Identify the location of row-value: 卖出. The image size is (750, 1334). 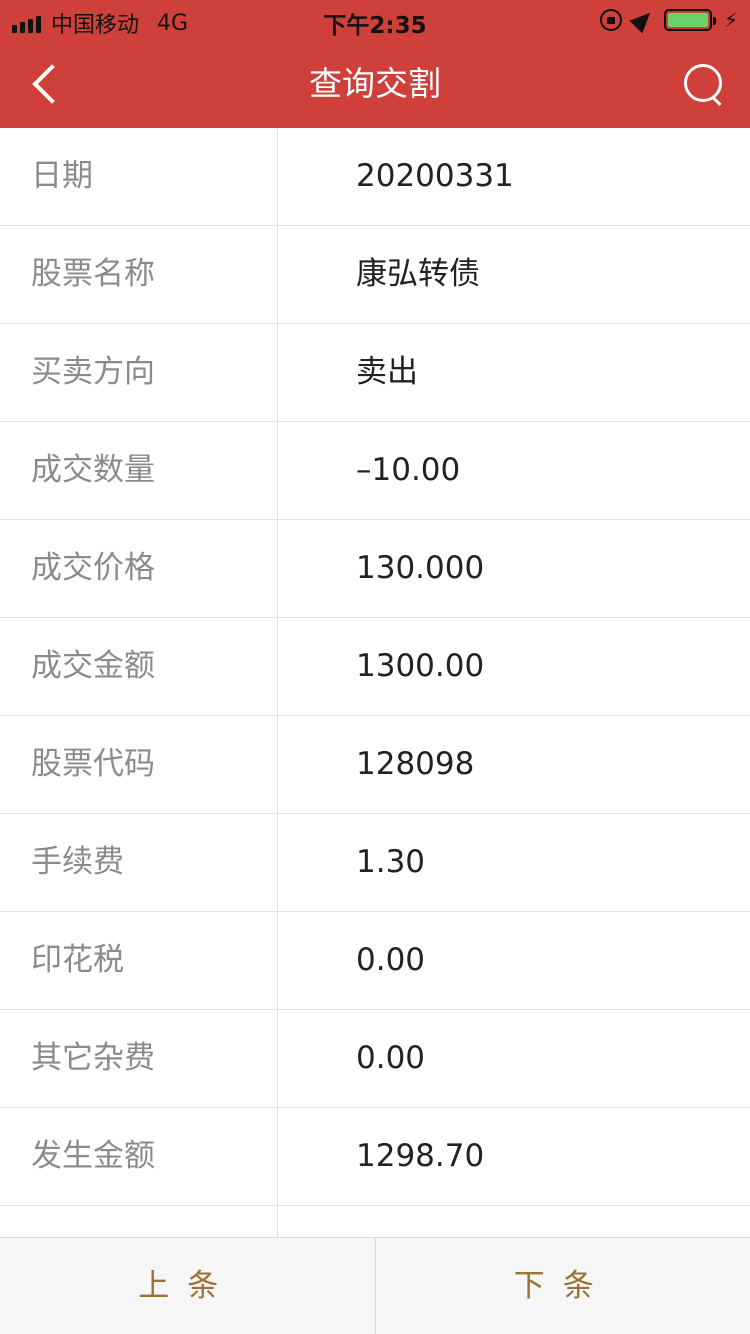
(387, 372).